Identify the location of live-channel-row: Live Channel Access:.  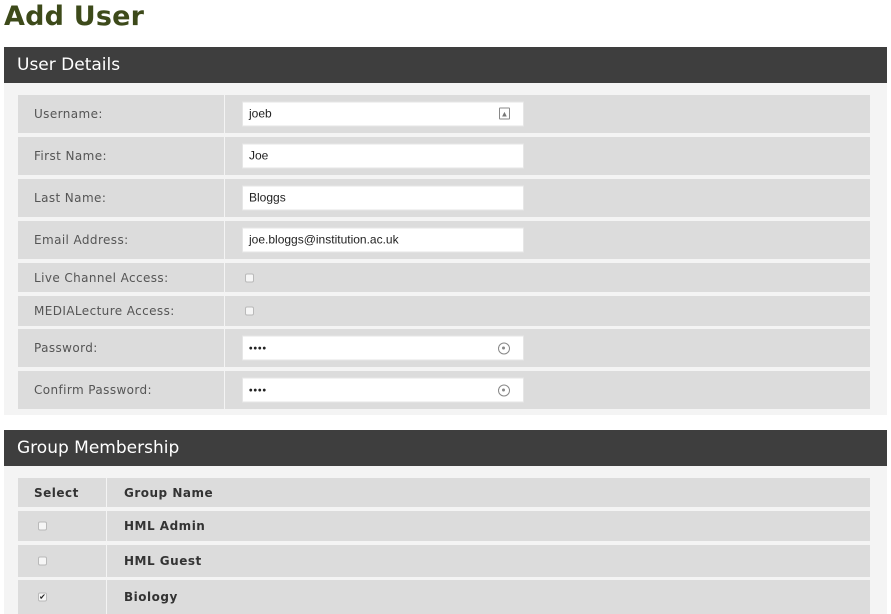
(444, 277).